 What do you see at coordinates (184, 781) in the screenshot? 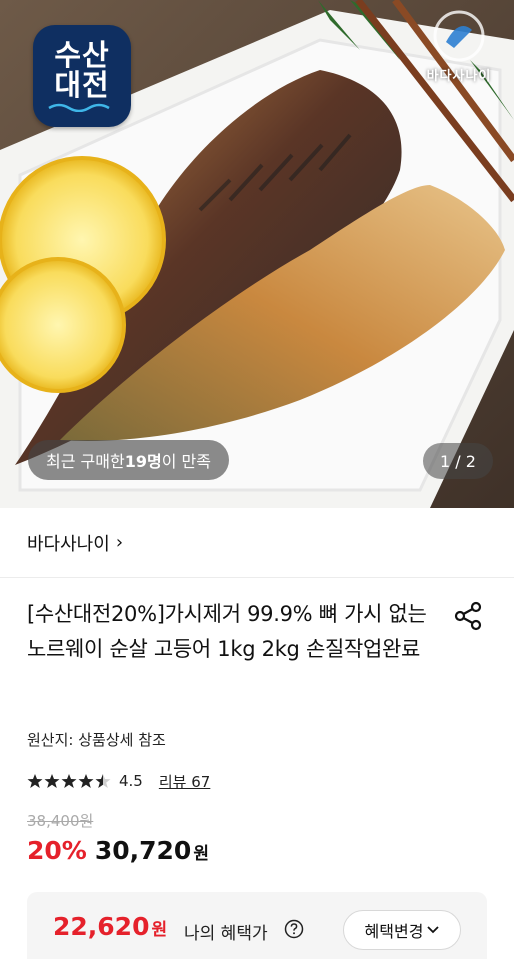
I see `review-link: 리뷰 67` at bounding box center [184, 781].